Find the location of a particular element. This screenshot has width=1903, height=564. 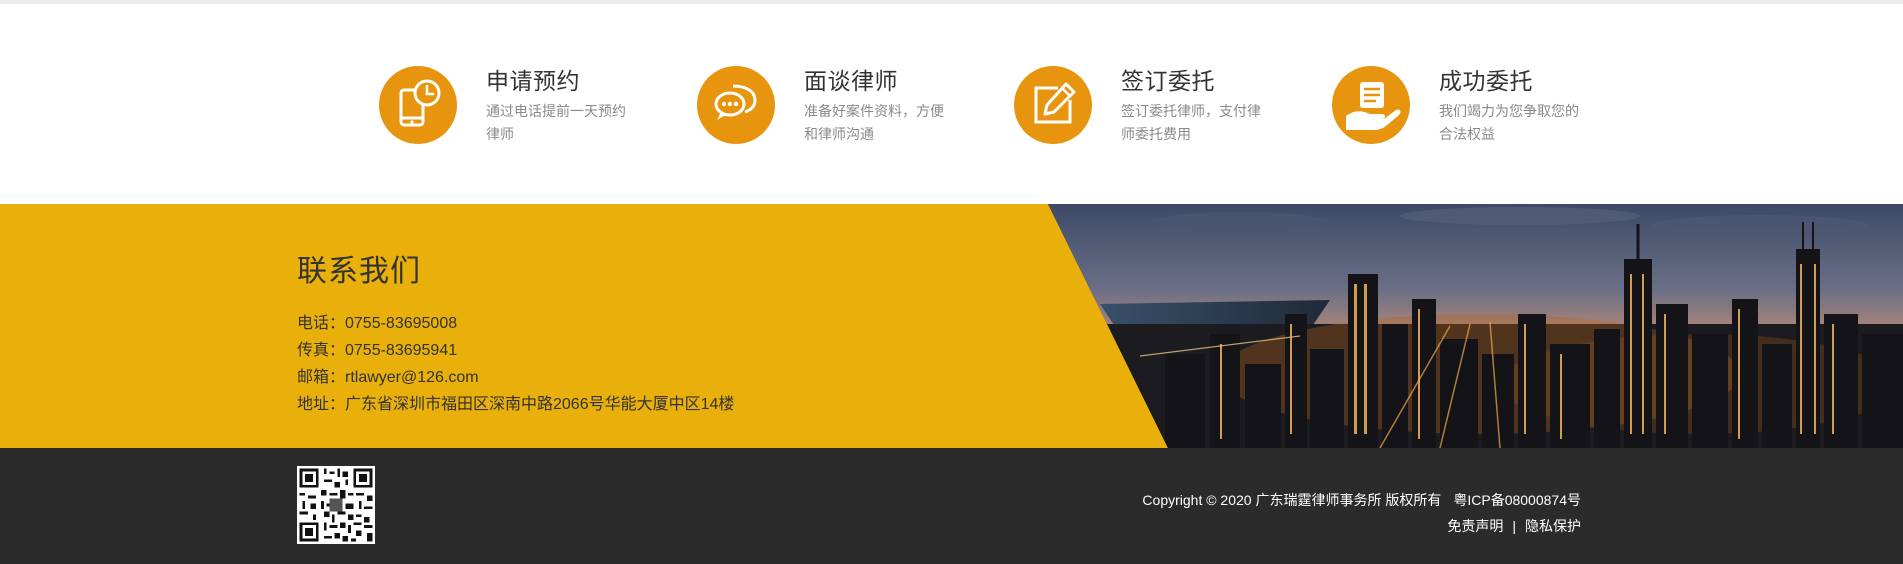

contact-fax: 传真：0755-83695941 is located at coordinates (377, 350).